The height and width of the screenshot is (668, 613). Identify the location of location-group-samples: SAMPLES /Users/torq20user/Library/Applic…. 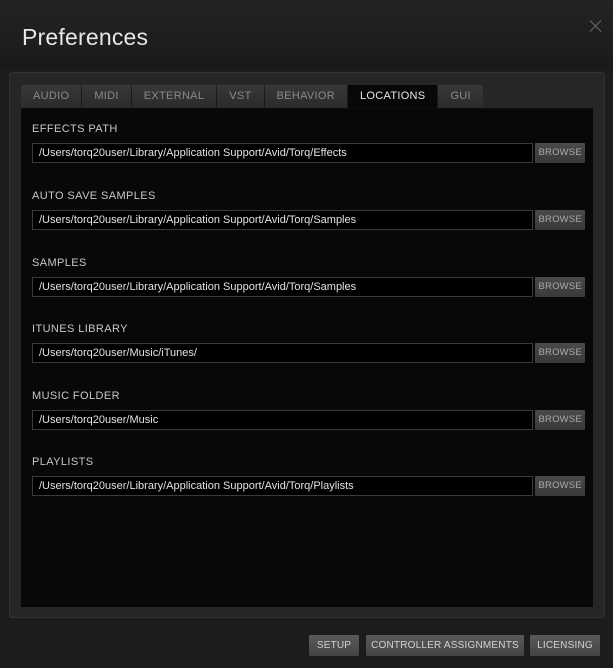
(308, 276).